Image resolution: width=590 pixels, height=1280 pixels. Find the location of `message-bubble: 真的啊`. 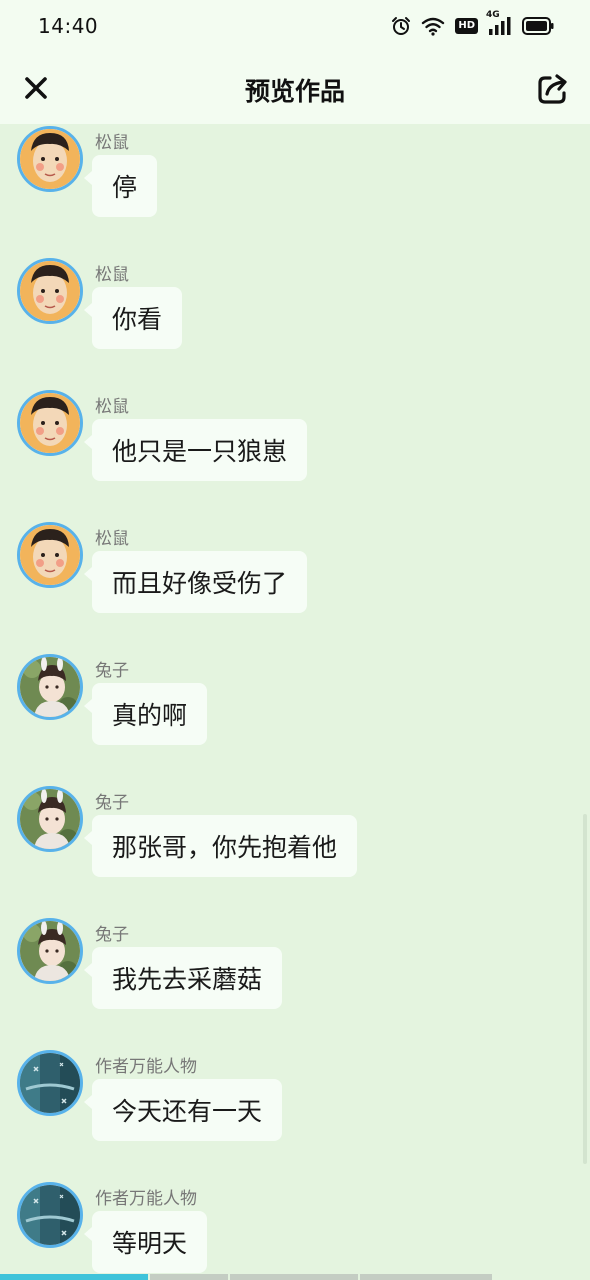

message-bubble: 真的啊 is located at coordinates (145, 714).